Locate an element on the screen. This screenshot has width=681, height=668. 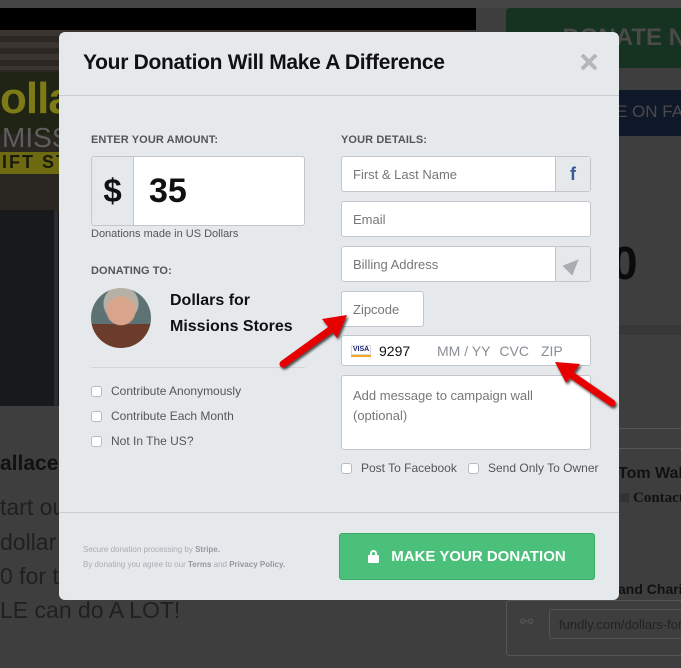
amount-input-group: $ is located at coordinates (198, 191).